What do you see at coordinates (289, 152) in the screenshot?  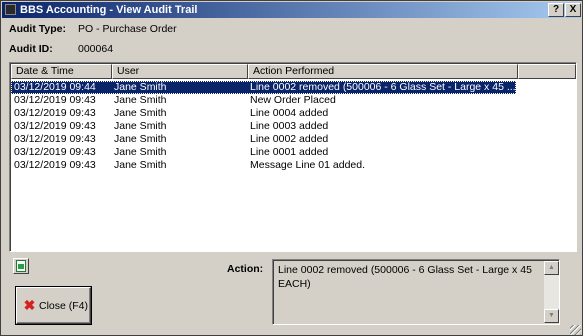 I see `cell-action: Line 0001 added` at bounding box center [289, 152].